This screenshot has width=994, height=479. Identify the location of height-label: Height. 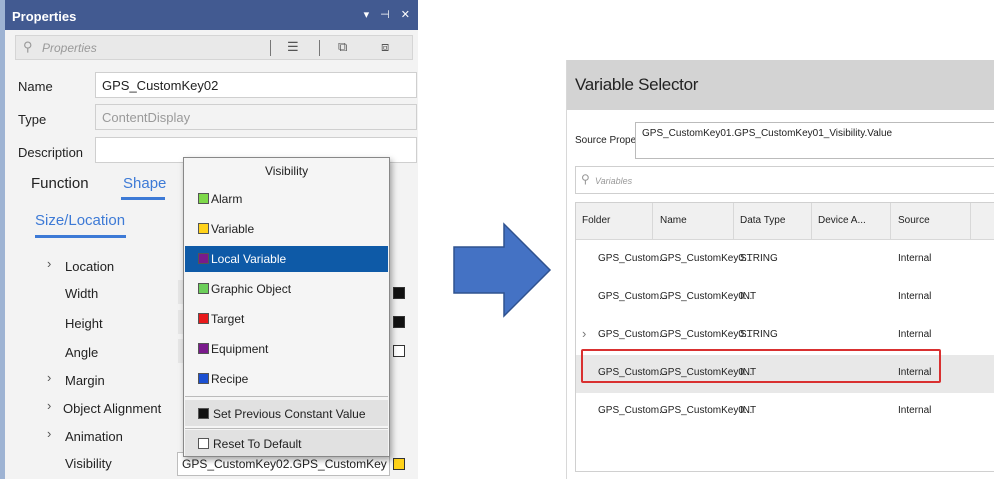
(84, 323).